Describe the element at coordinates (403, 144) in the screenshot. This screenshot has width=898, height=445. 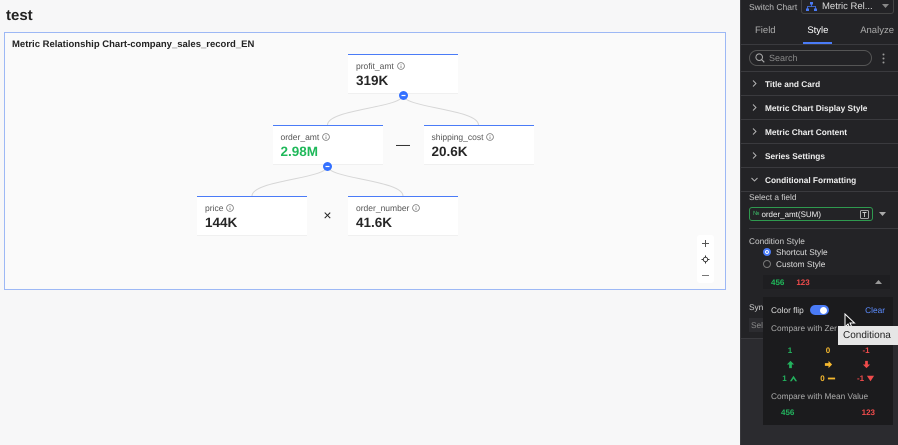
I see `operator-sign: —` at that location.